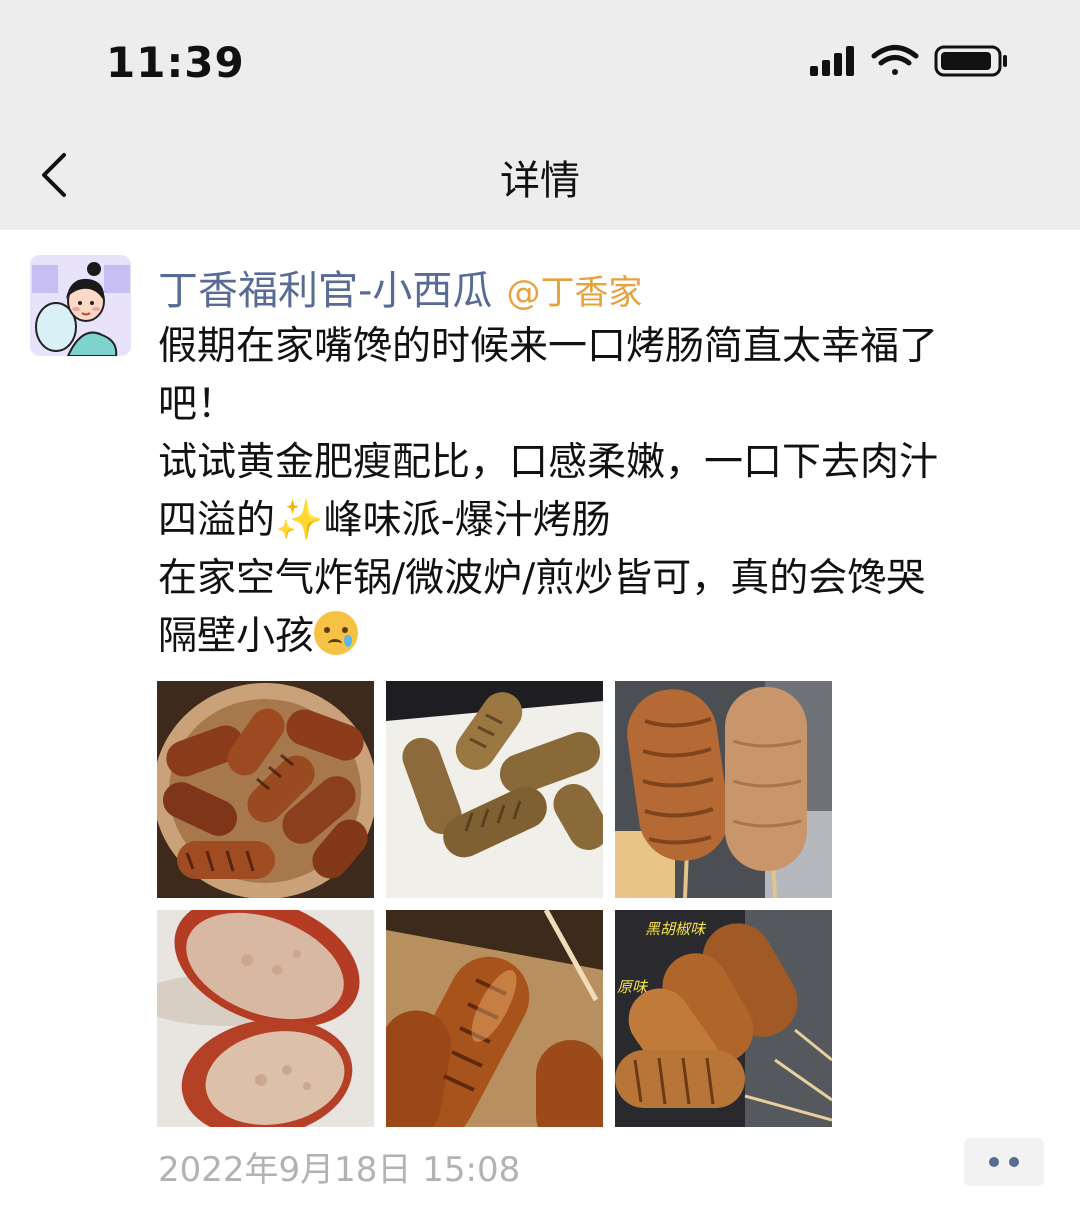 The image size is (1080, 1219). I want to click on crying-face-emoji-icon, so click(336, 633).